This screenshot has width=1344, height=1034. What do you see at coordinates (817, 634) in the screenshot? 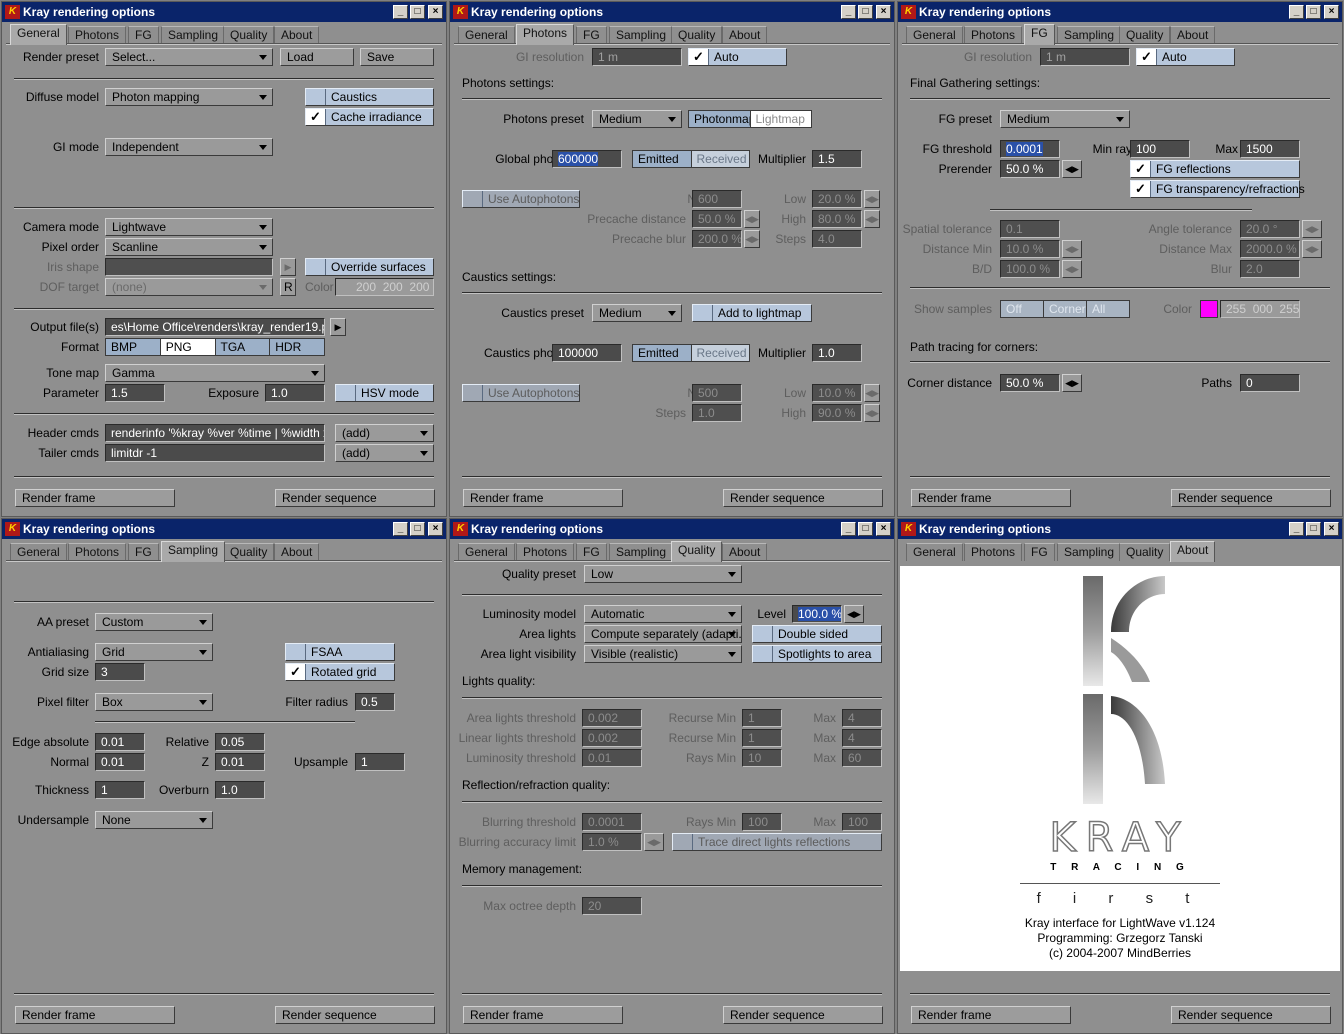
I see `double-sided-checkbox: Double sided` at bounding box center [817, 634].